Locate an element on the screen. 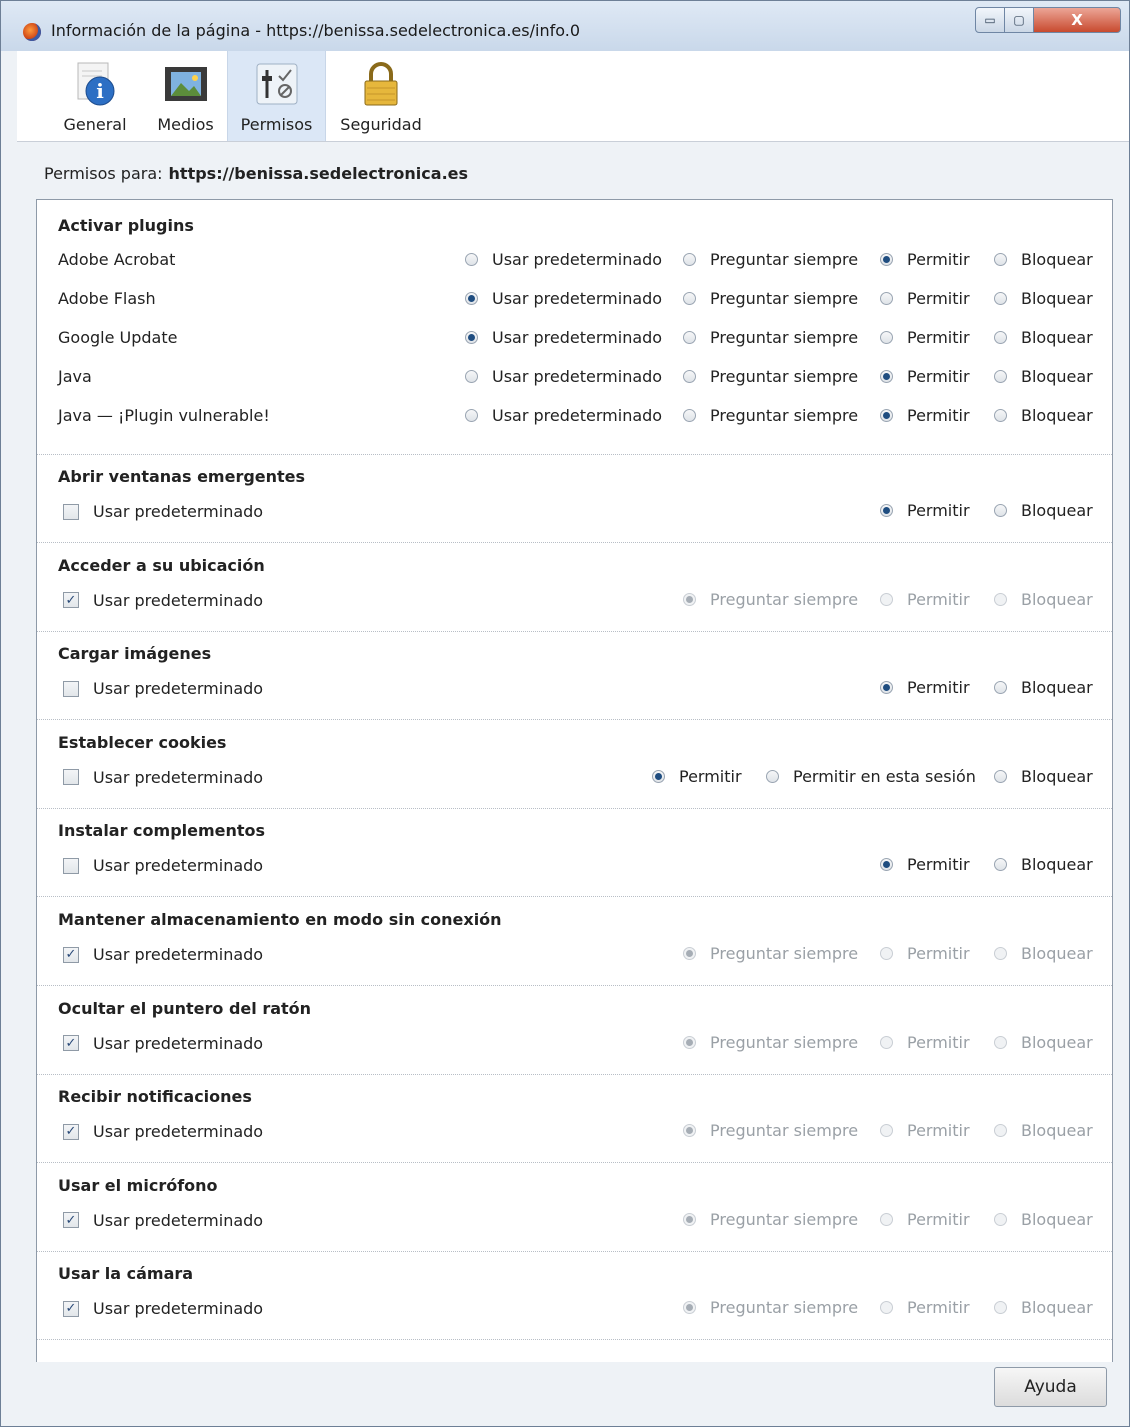 The width and height of the screenshot is (1130, 1427). minimize-button: ▭ is located at coordinates (990, 20).